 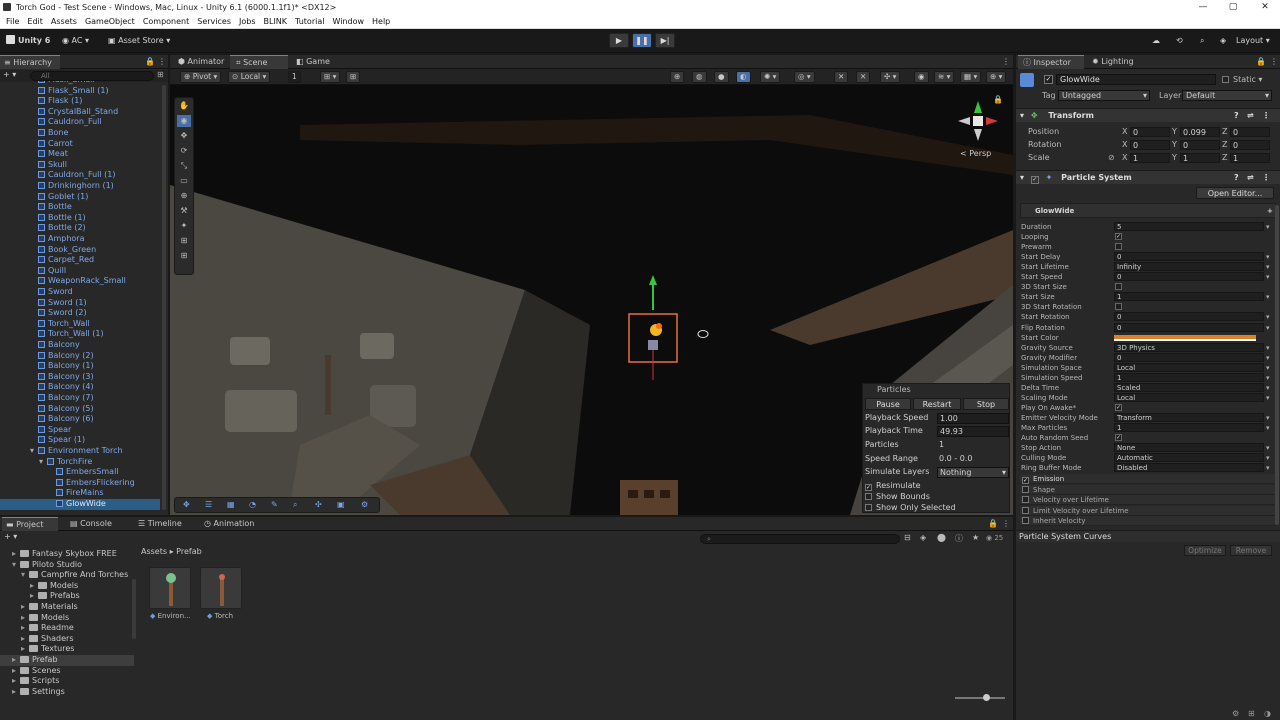 I want to click on menu-gameobject: GameObject, so click(x=110, y=21).